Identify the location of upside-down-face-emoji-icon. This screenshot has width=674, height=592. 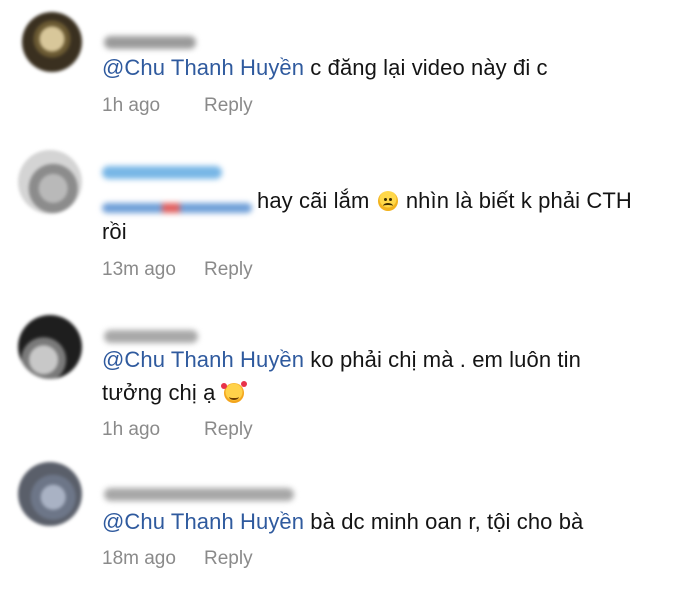
(387, 201).